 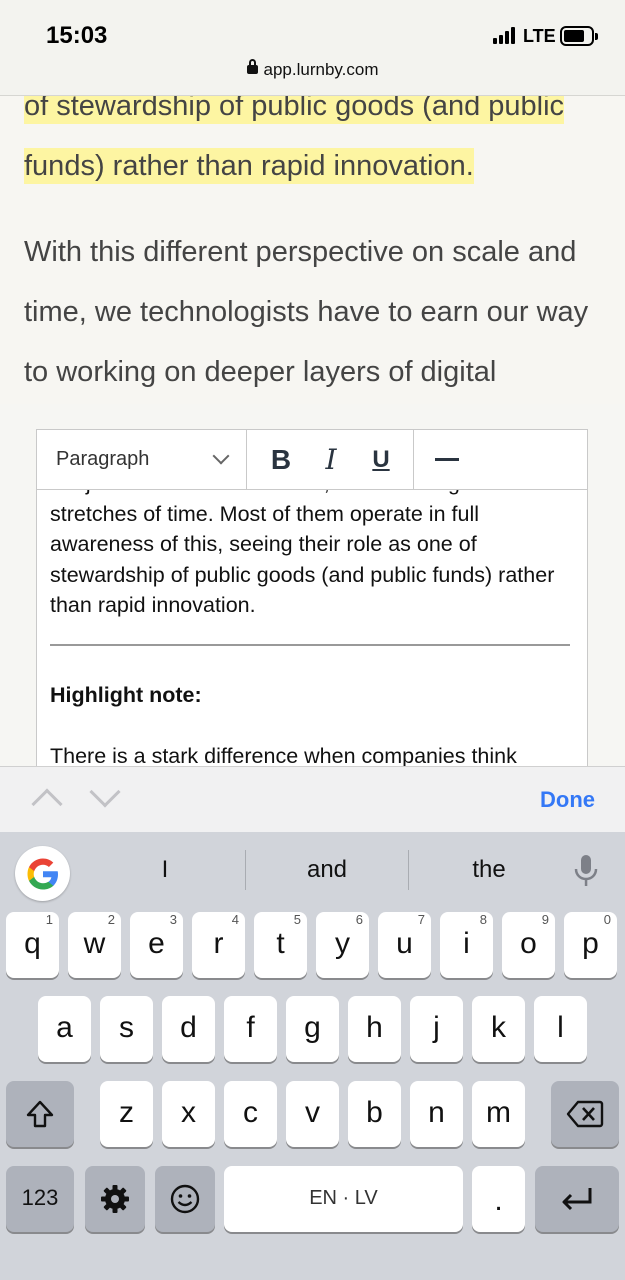 I want to click on key-d: d, so click(x=188, y=1029).